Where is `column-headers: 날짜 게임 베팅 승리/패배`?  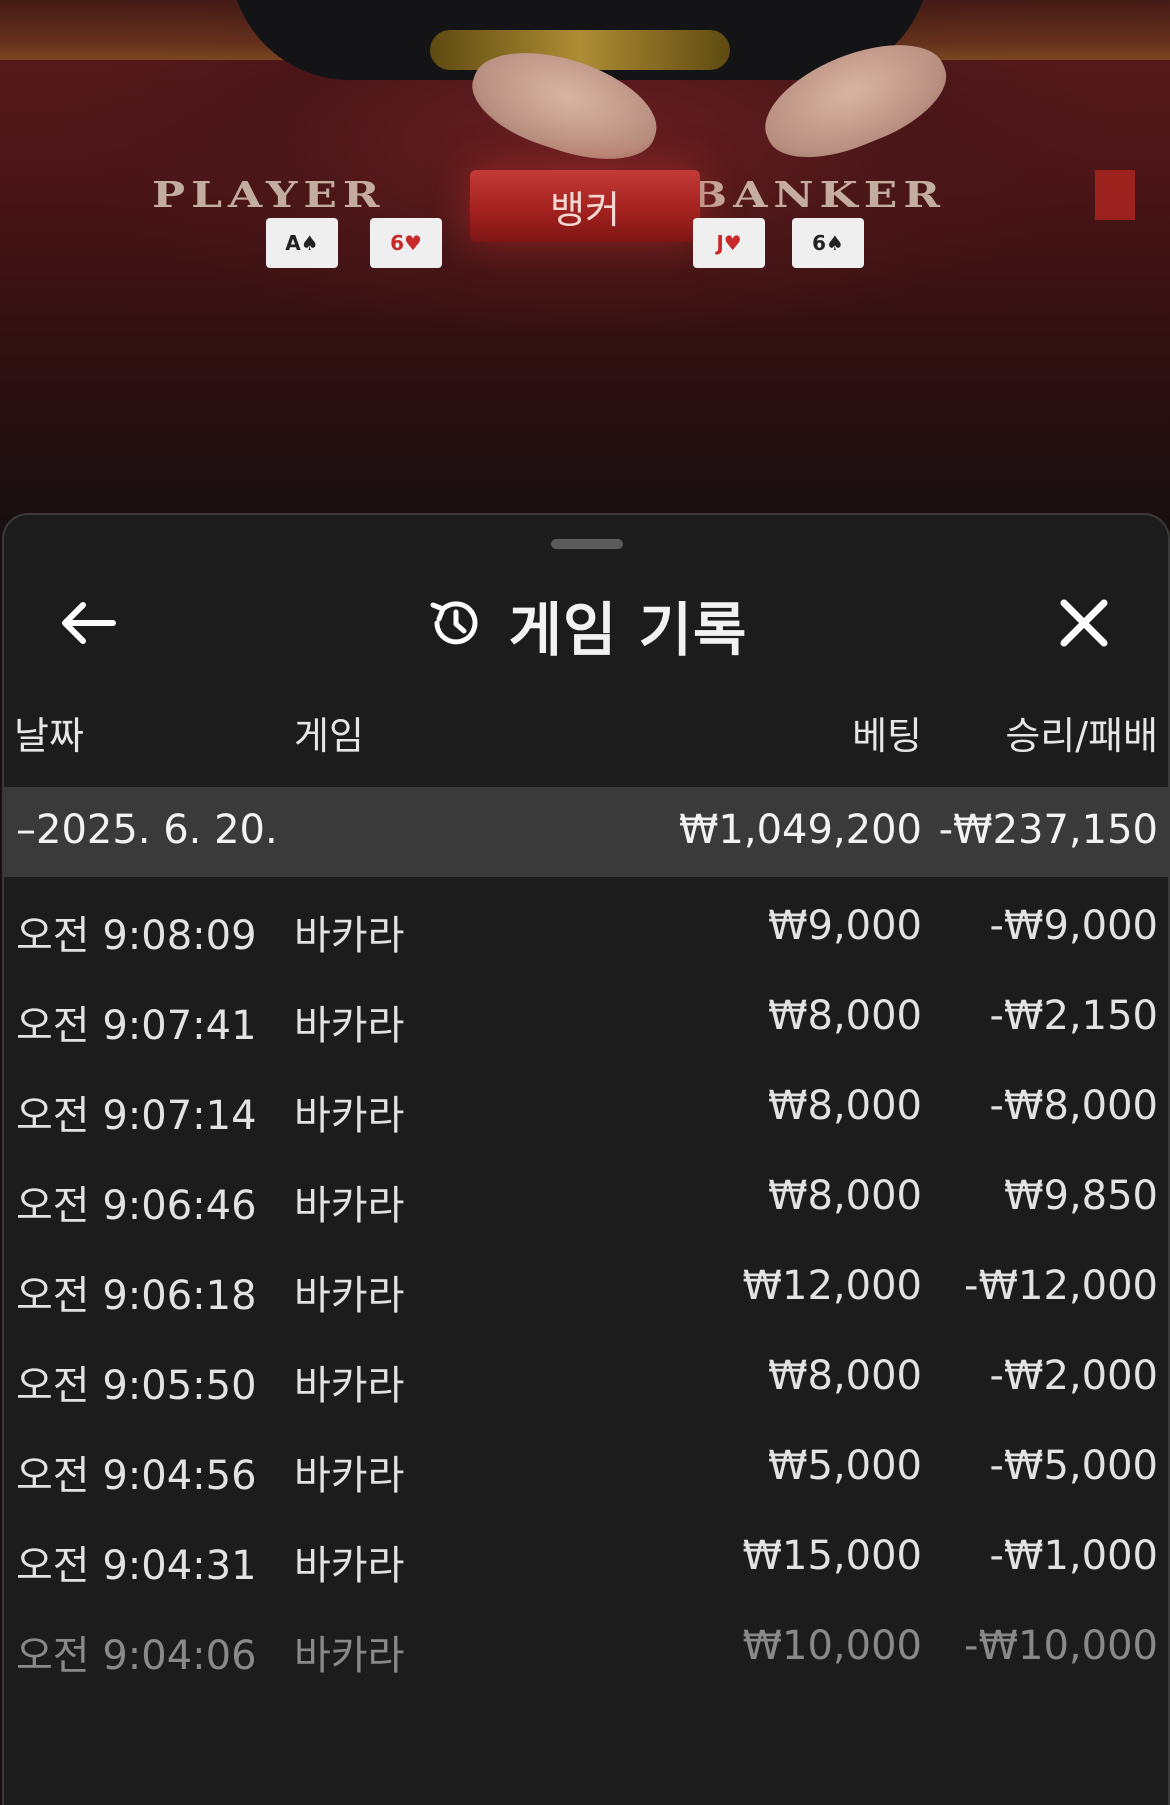
column-headers: 날짜 게임 베팅 승리/패배 is located at coordinates (586, 735).